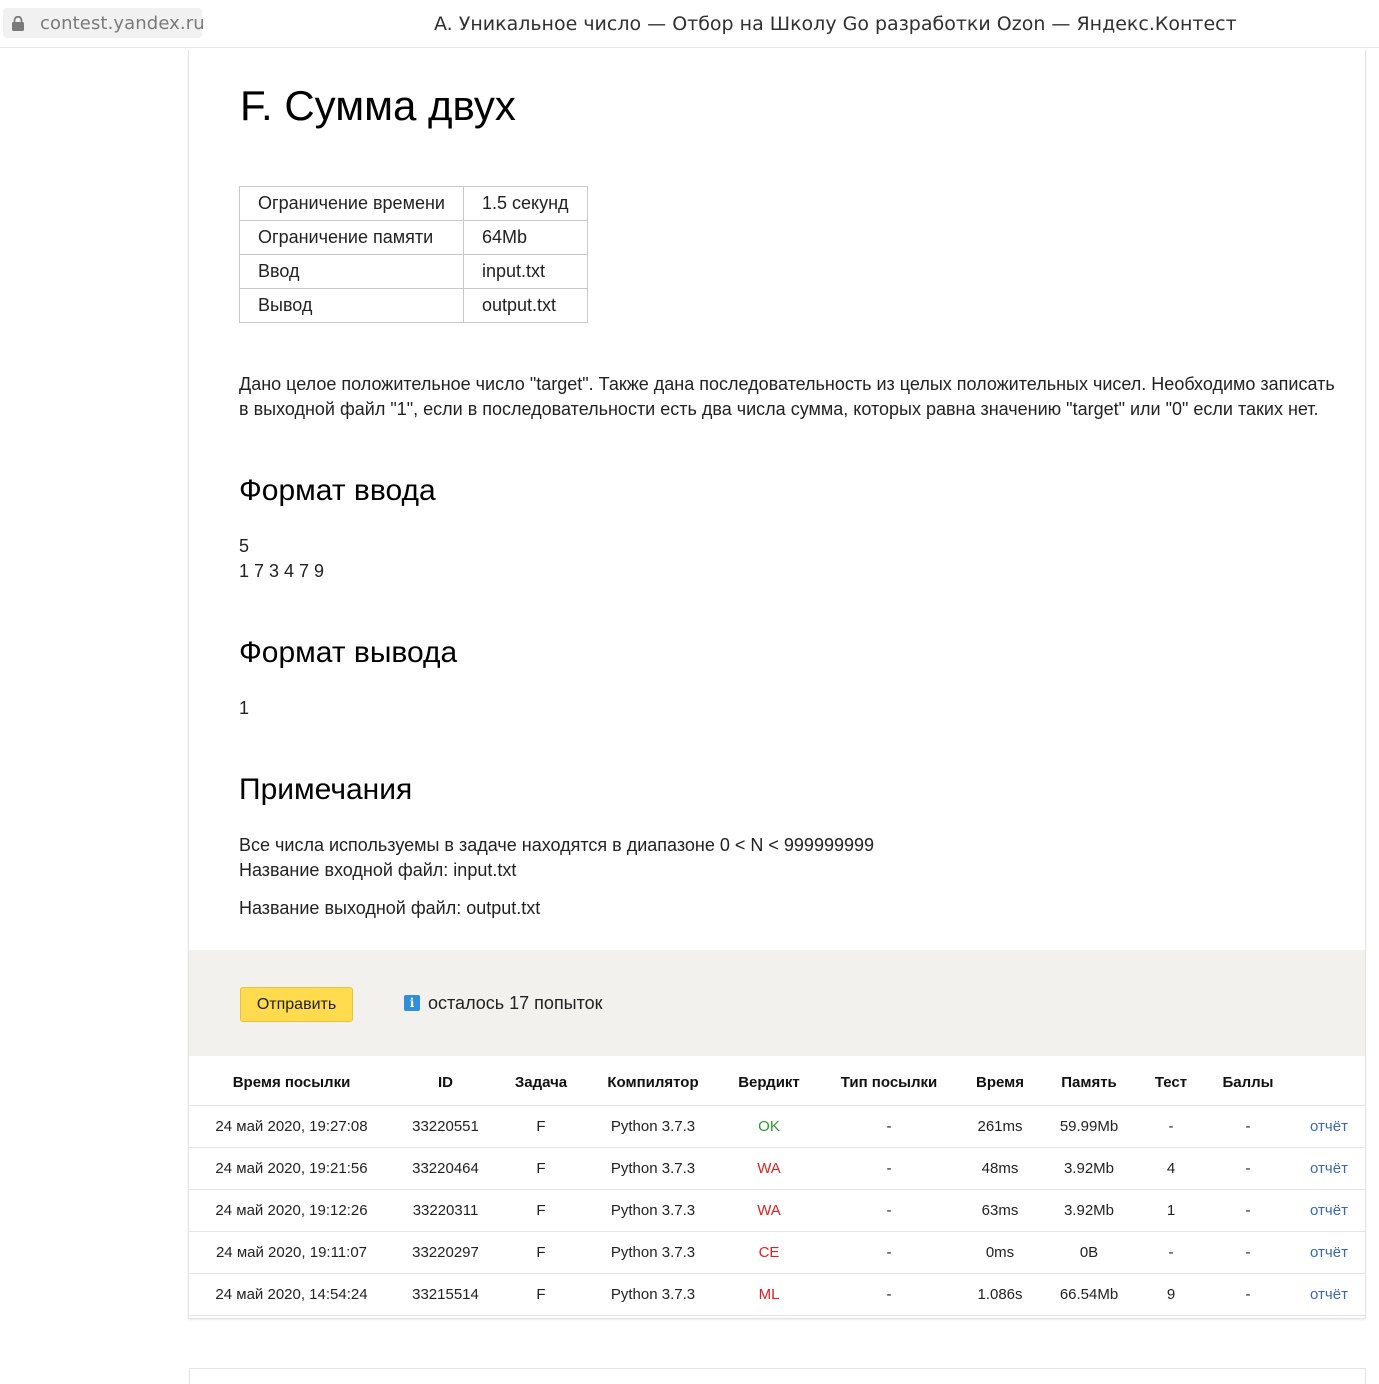 Image resolution: width=1379 pixels, height=1384 pixels. Describe the element at coordinates (413, 271) in the screenshot. I see `limit-row: Ввод input.txt` at that location.